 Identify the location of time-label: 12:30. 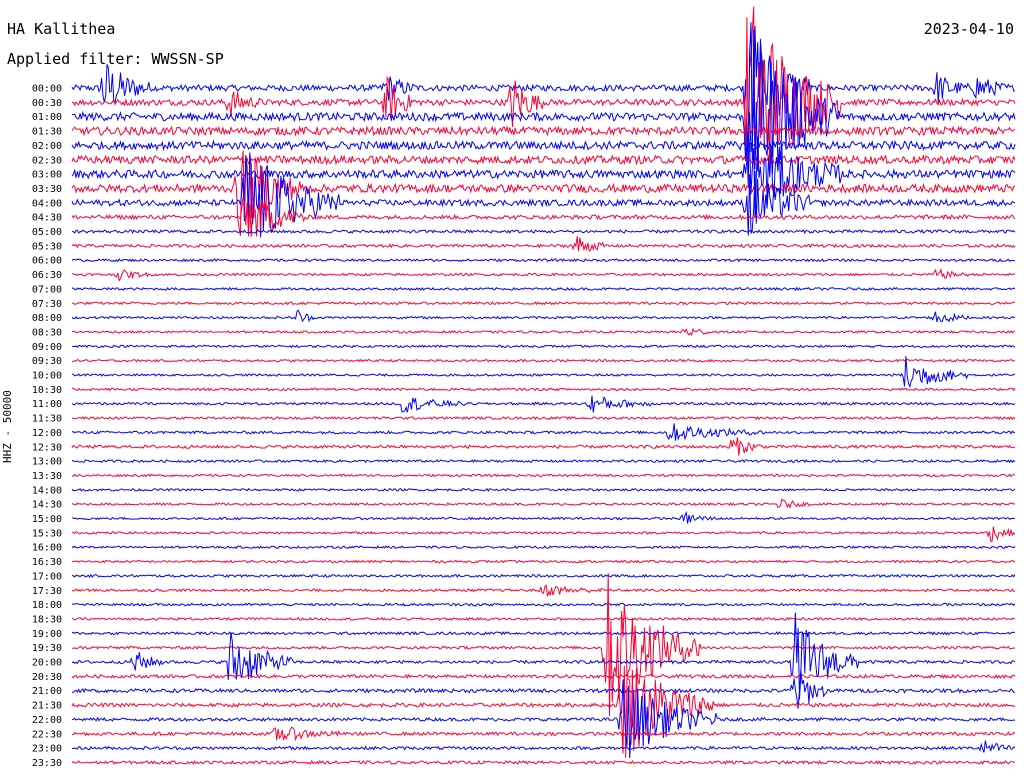
(47, 447).